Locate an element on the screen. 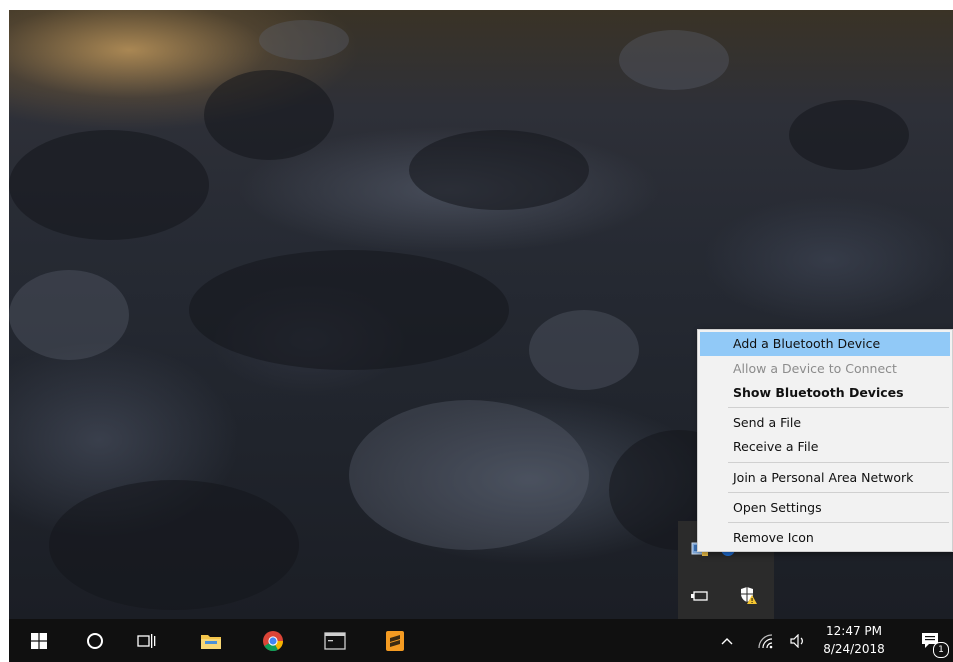 The height and width of the screenshot is (662, 953). sublime-text-icon is located at coordinates (395, 640).